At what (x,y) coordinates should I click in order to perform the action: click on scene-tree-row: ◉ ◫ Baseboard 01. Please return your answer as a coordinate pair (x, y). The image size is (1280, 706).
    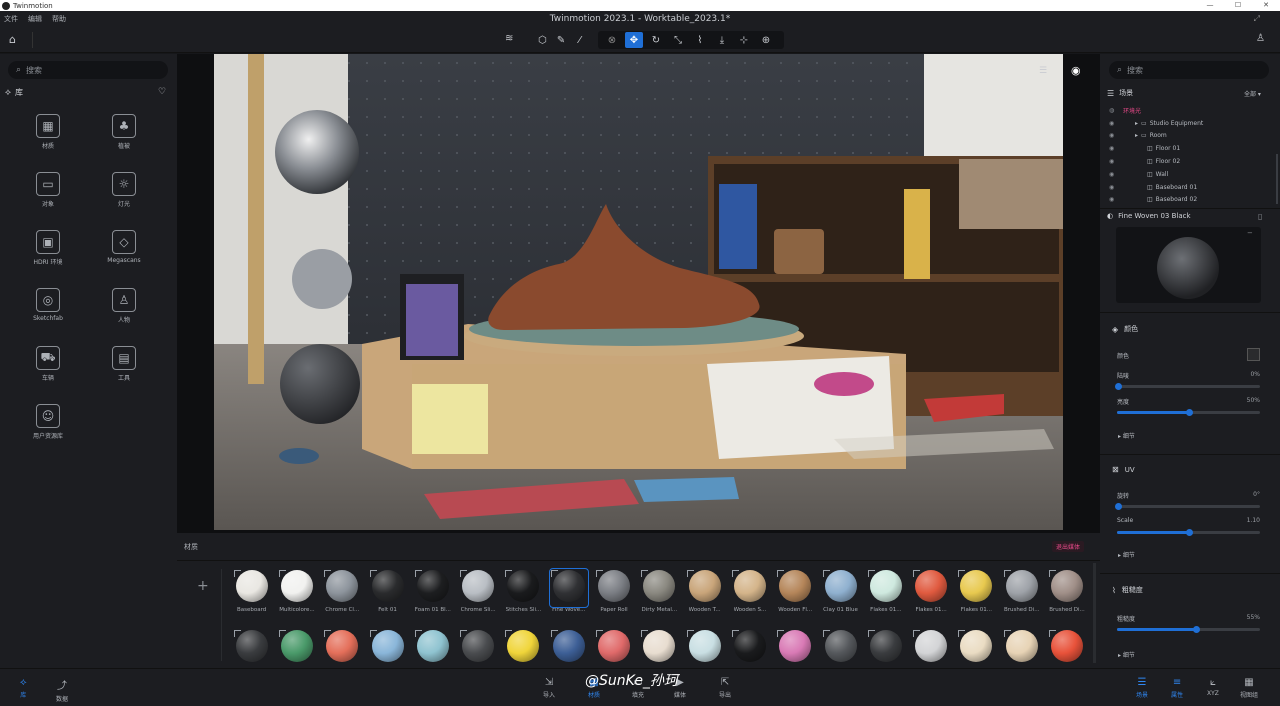
    Looking at the image, I should click on (1191, 187).